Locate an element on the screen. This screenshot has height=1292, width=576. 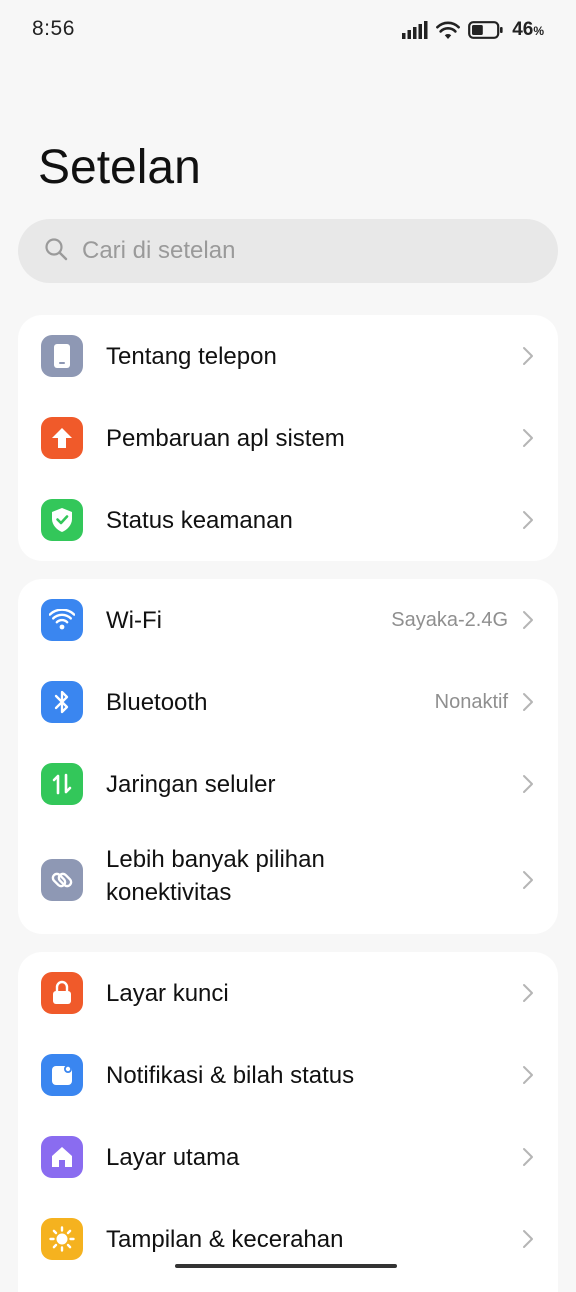
page-title: Setelan is located at coordinates (119, 167).